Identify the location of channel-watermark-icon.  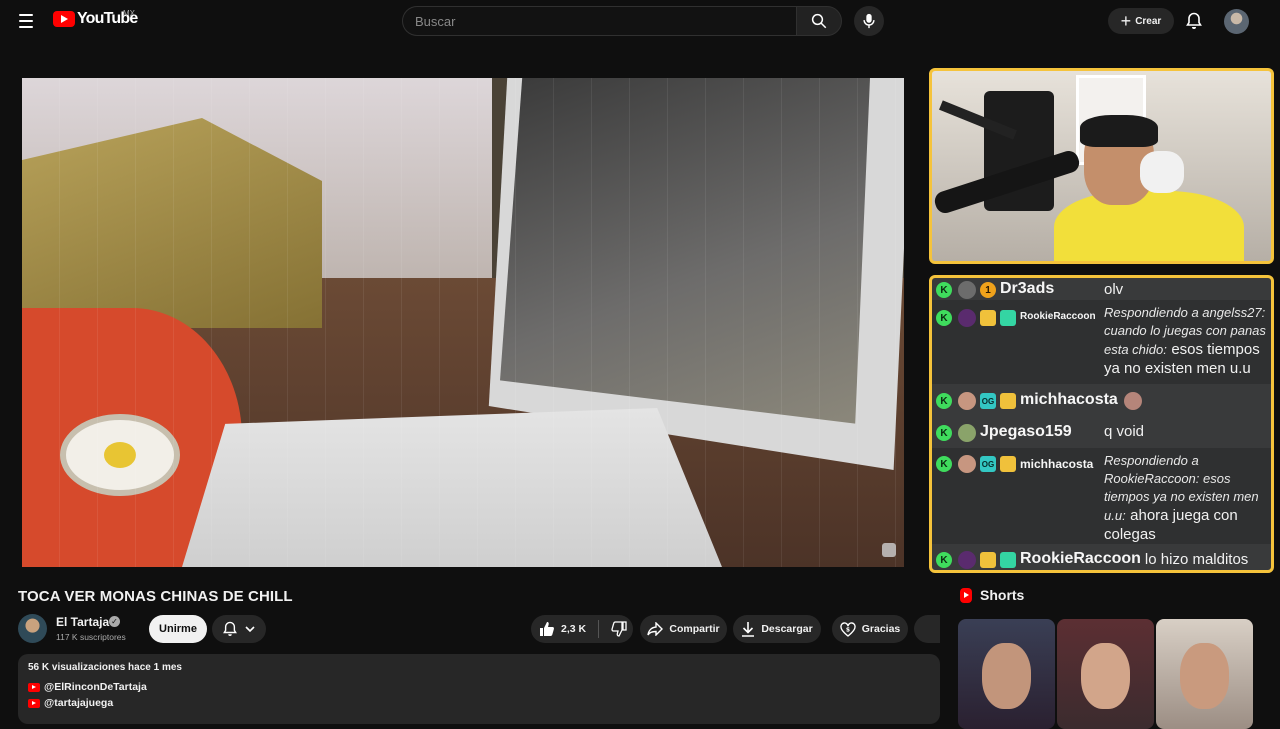
(889, 550).